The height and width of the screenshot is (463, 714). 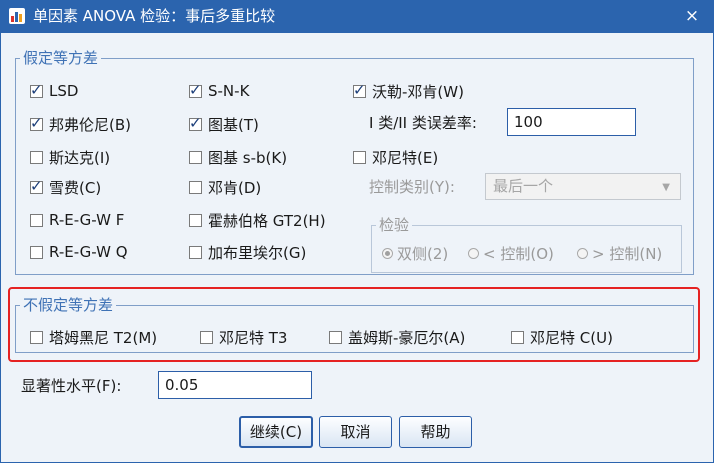 What do you see at coordinates (17, 16) in the screenshot?
I see `spss-app-icon` at bounding box center [17, 16].